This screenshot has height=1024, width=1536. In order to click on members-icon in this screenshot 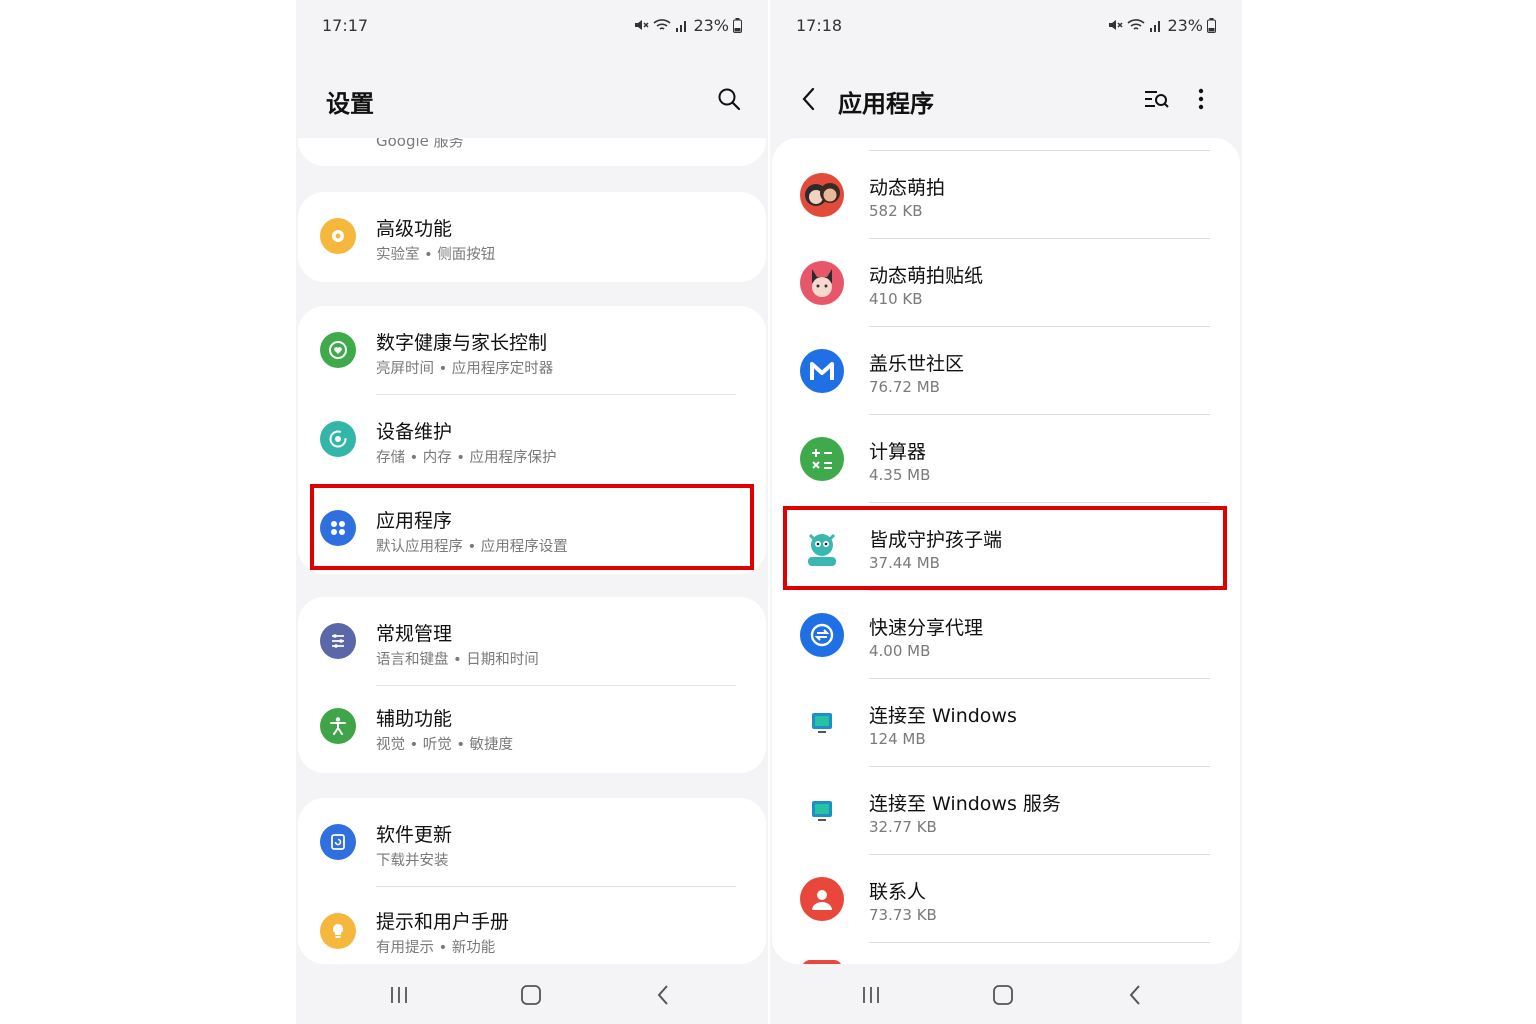, I will do `click(822, 371)`.